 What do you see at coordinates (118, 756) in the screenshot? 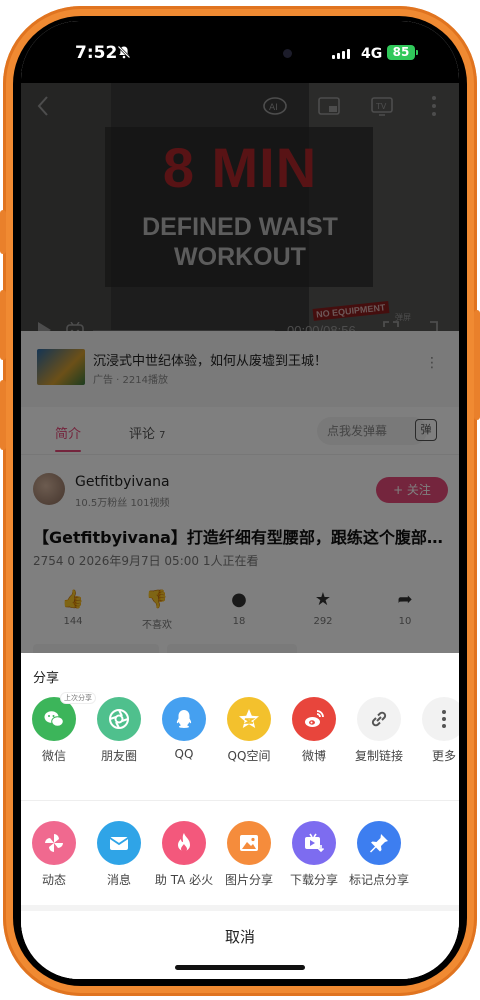
I see `share-moments-label: 朋友圈` at bounding box center [118, 756].